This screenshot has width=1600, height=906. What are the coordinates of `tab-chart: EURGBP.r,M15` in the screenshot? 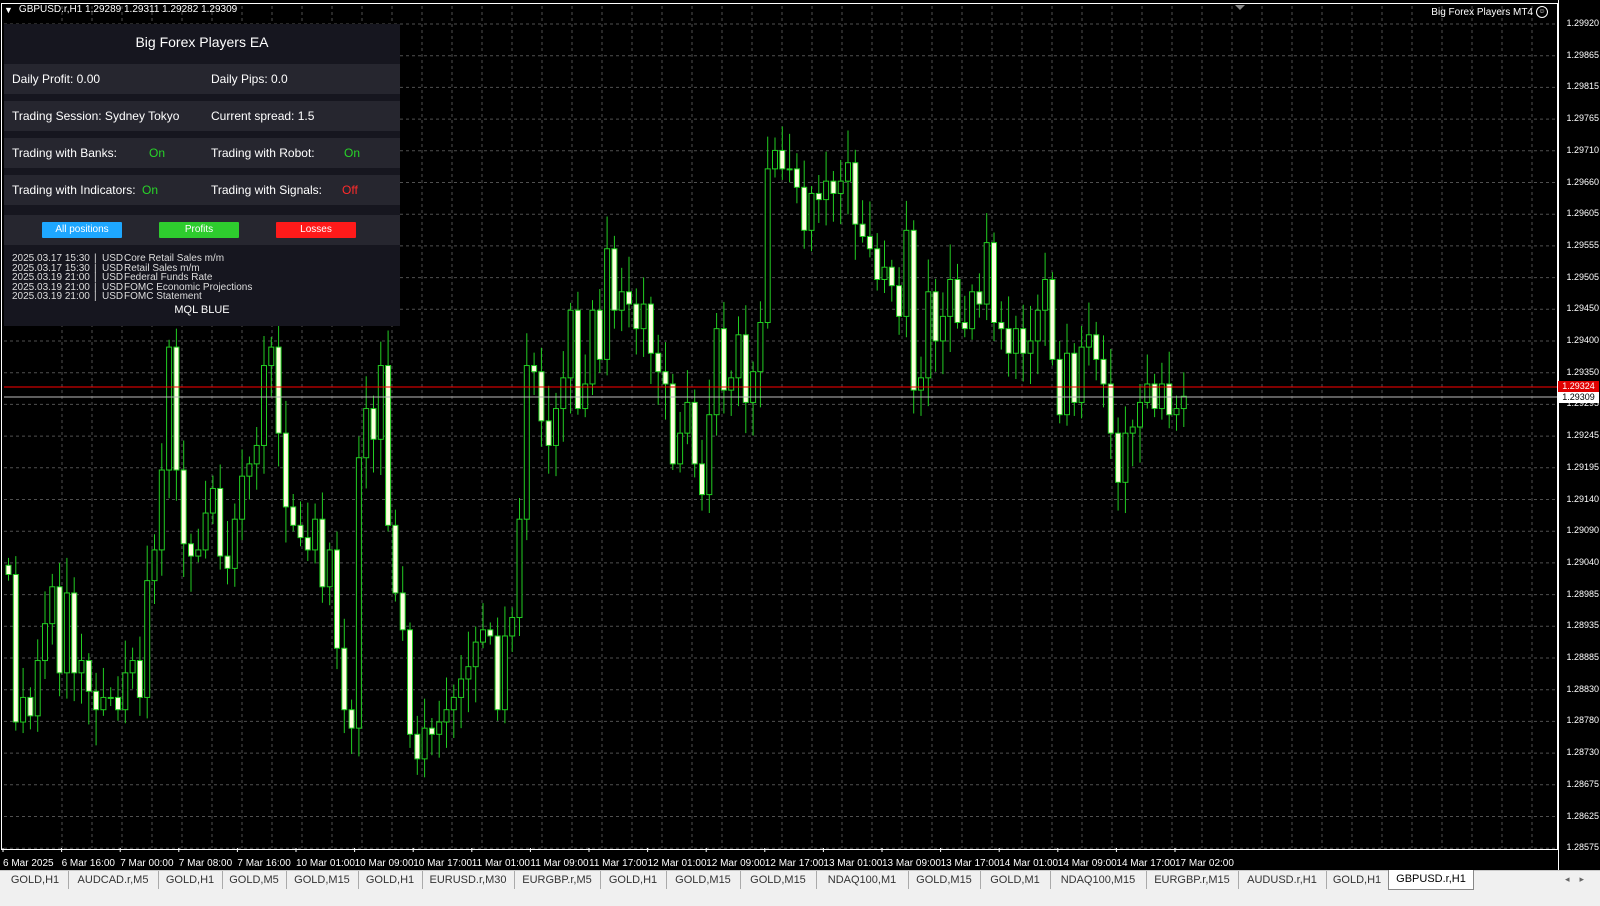 It's located at (1192, 880).